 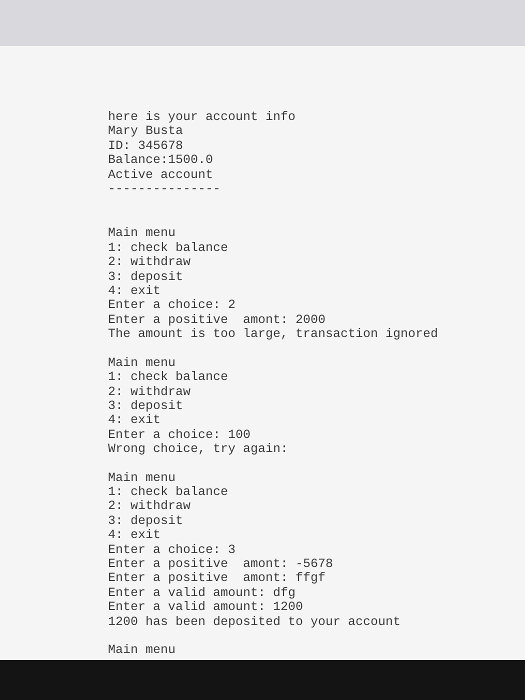 What do you see at coordinates (146, 146) in the screenshot?
I see `console-line: ID: 345678` at bounding box center [146, 146].